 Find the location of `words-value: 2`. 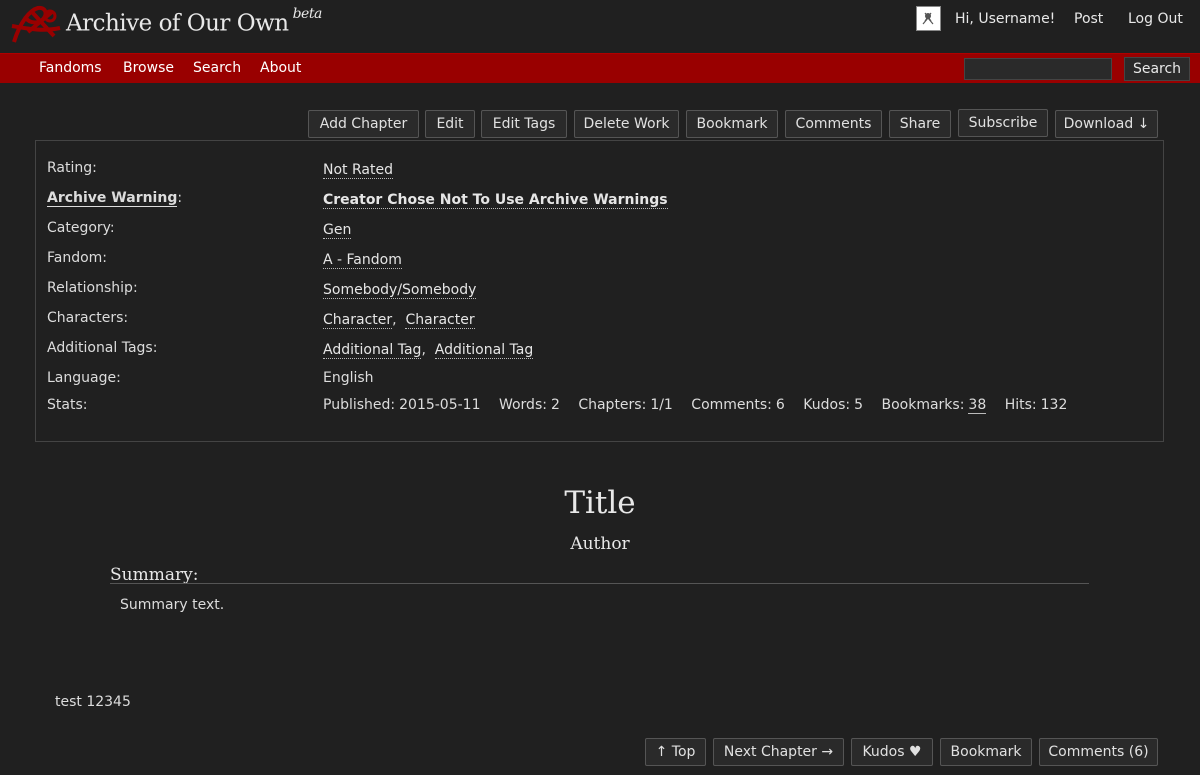

words-value: 2 is located at coordinates (555, 405).